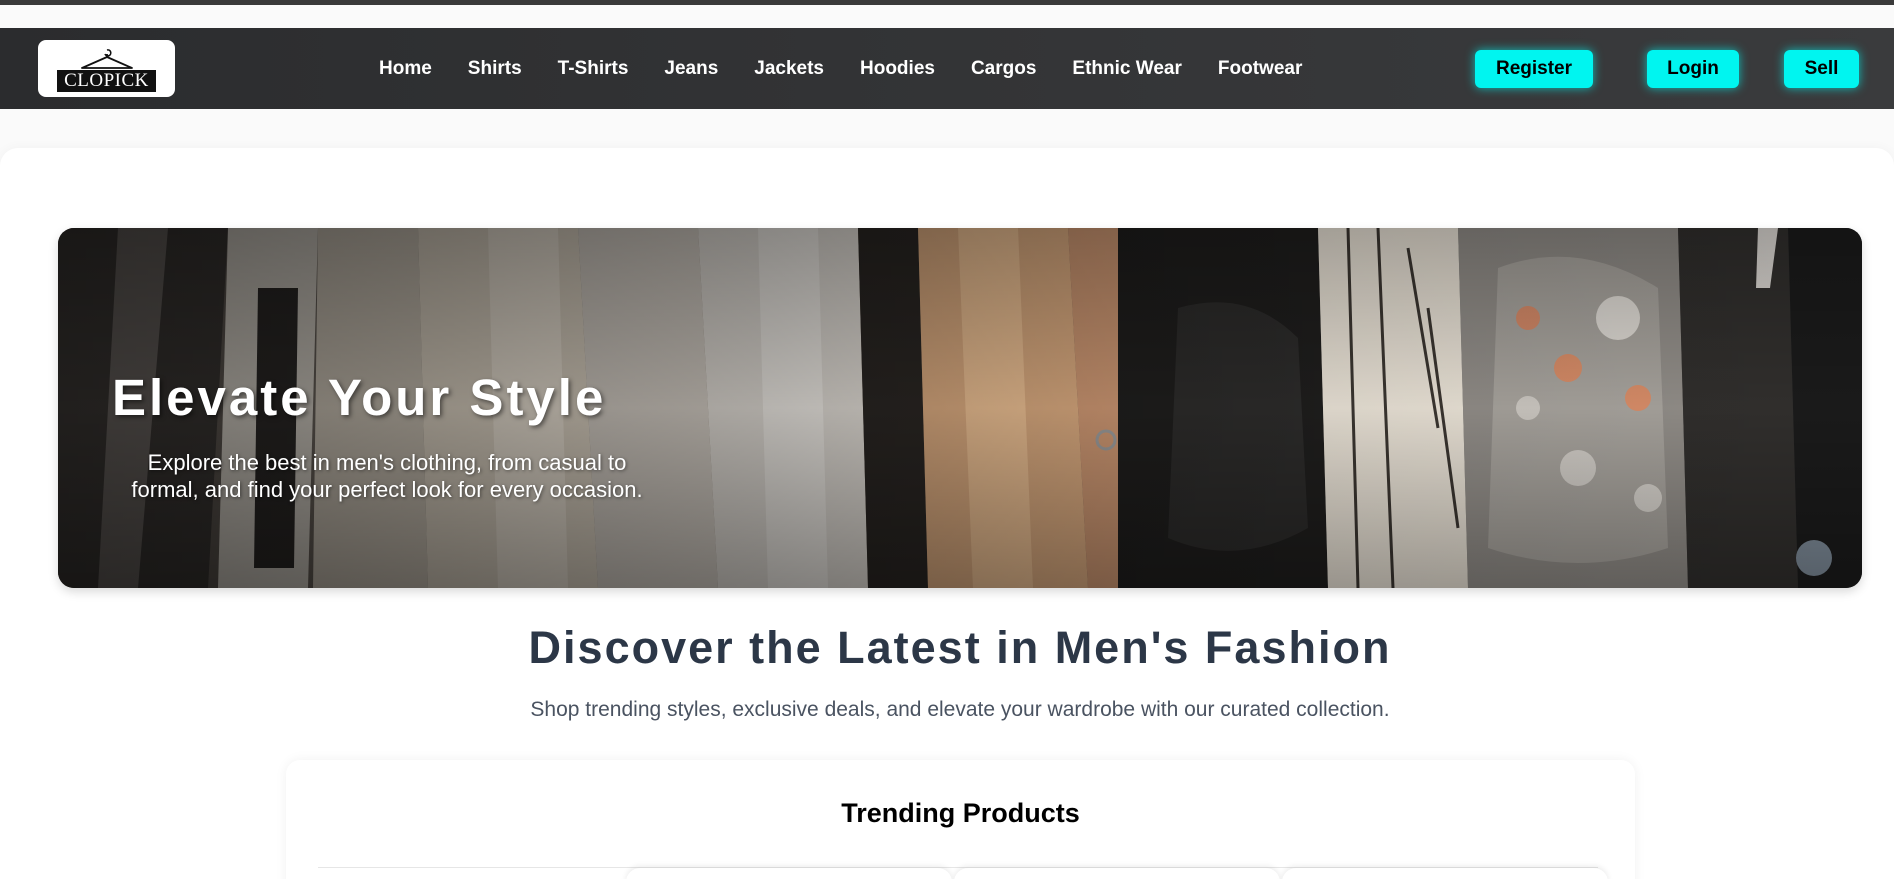 The height and width of the screenshot is (879, 1894). What do you see at coordinates (106, 80) in the screenshot?
I see `brand-logo-text: CLOPICK` at bounding box center [106, 80].